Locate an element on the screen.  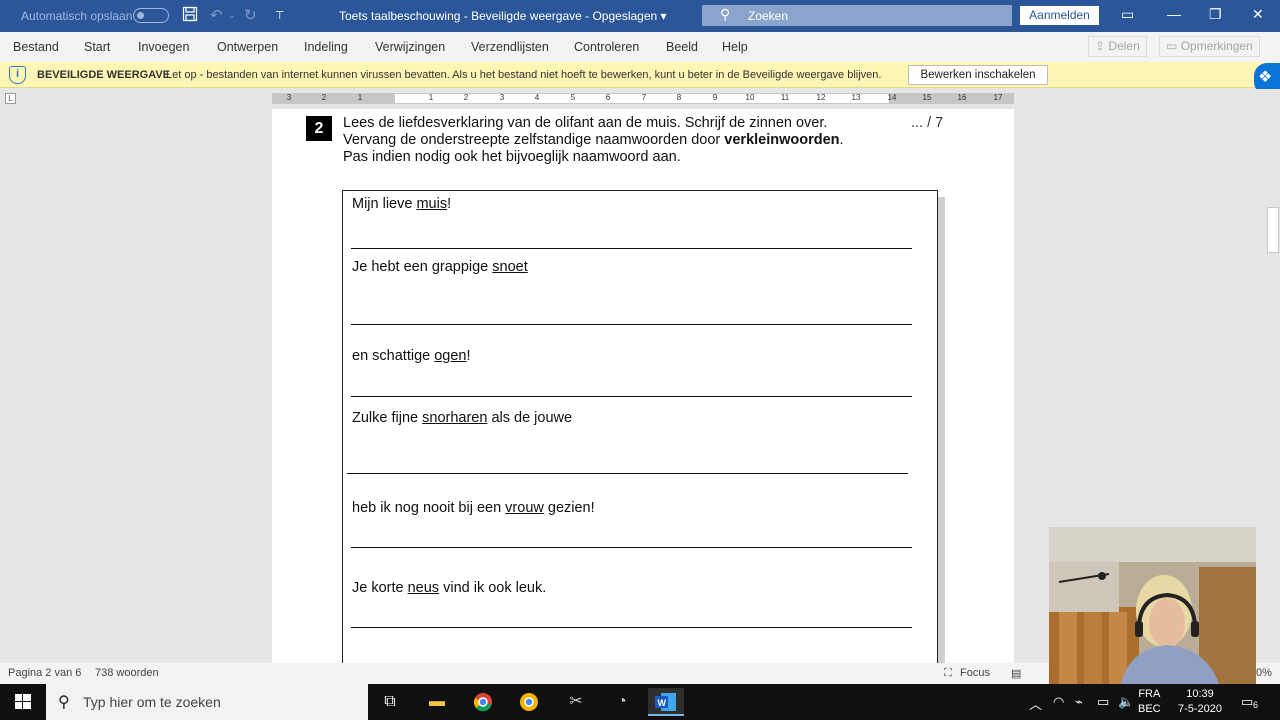
shield-icon: i is located at coordinates (17, 75).